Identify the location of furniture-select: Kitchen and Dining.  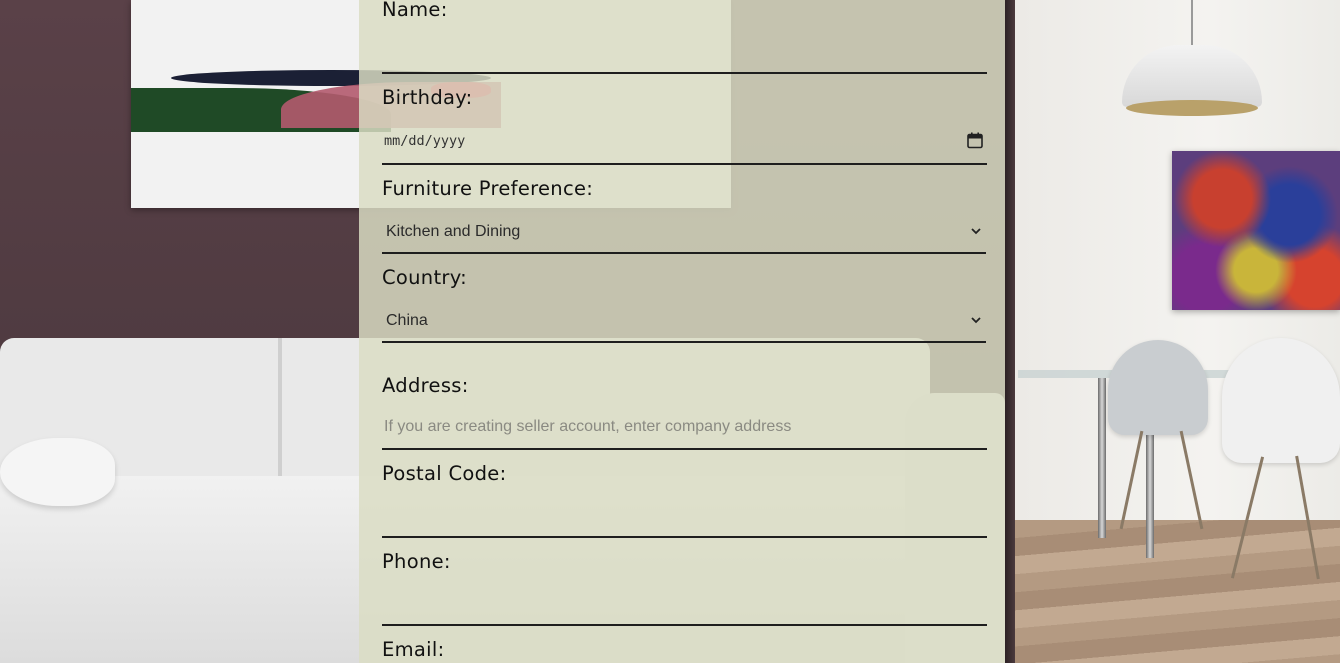
(684, 232).